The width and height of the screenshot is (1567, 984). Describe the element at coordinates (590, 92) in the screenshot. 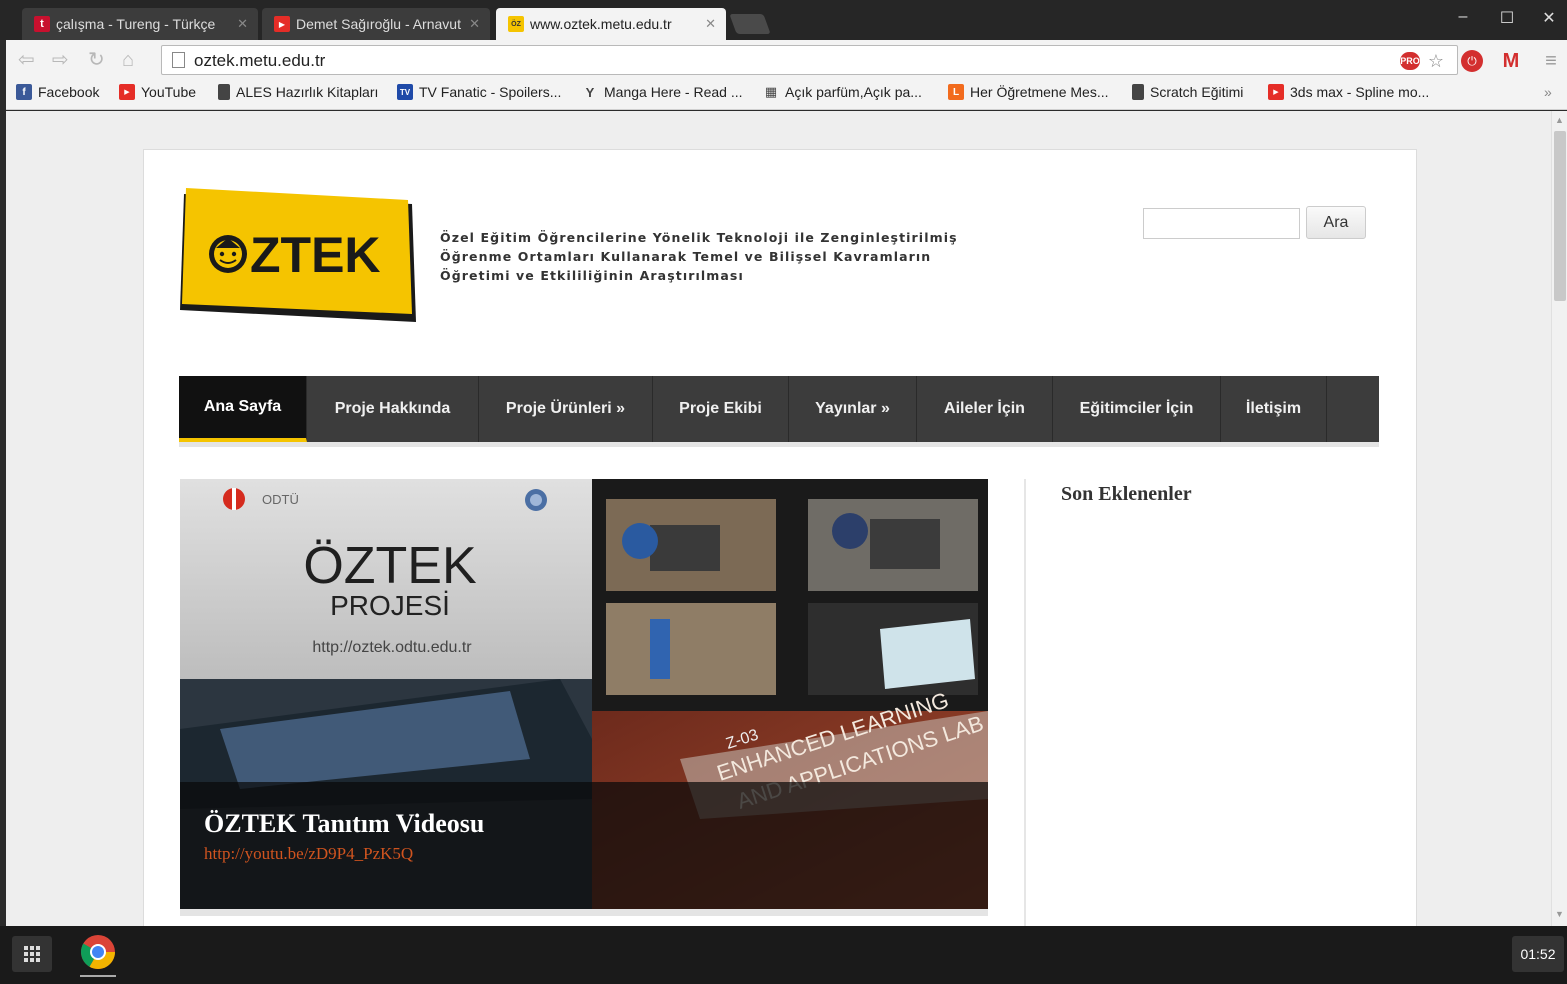

I see `mangahere-icon: Y` at that location.